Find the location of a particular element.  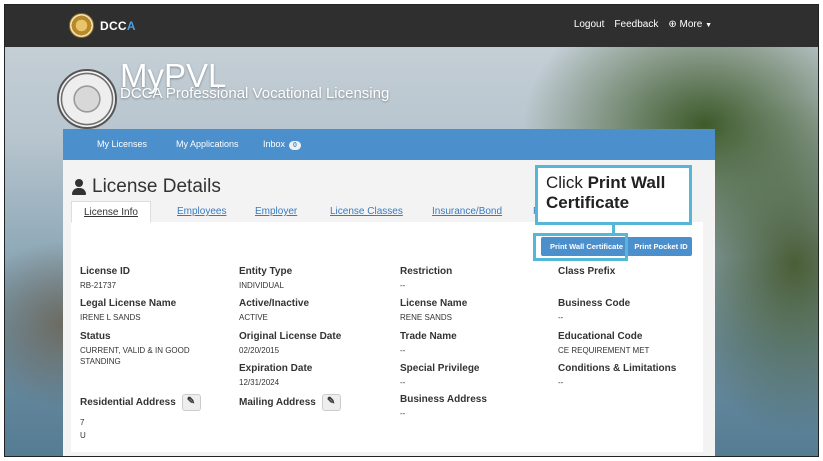

top-bar: DCCA Logout Feedback ⊕ More ▼ is located at coordinates (411, 26).